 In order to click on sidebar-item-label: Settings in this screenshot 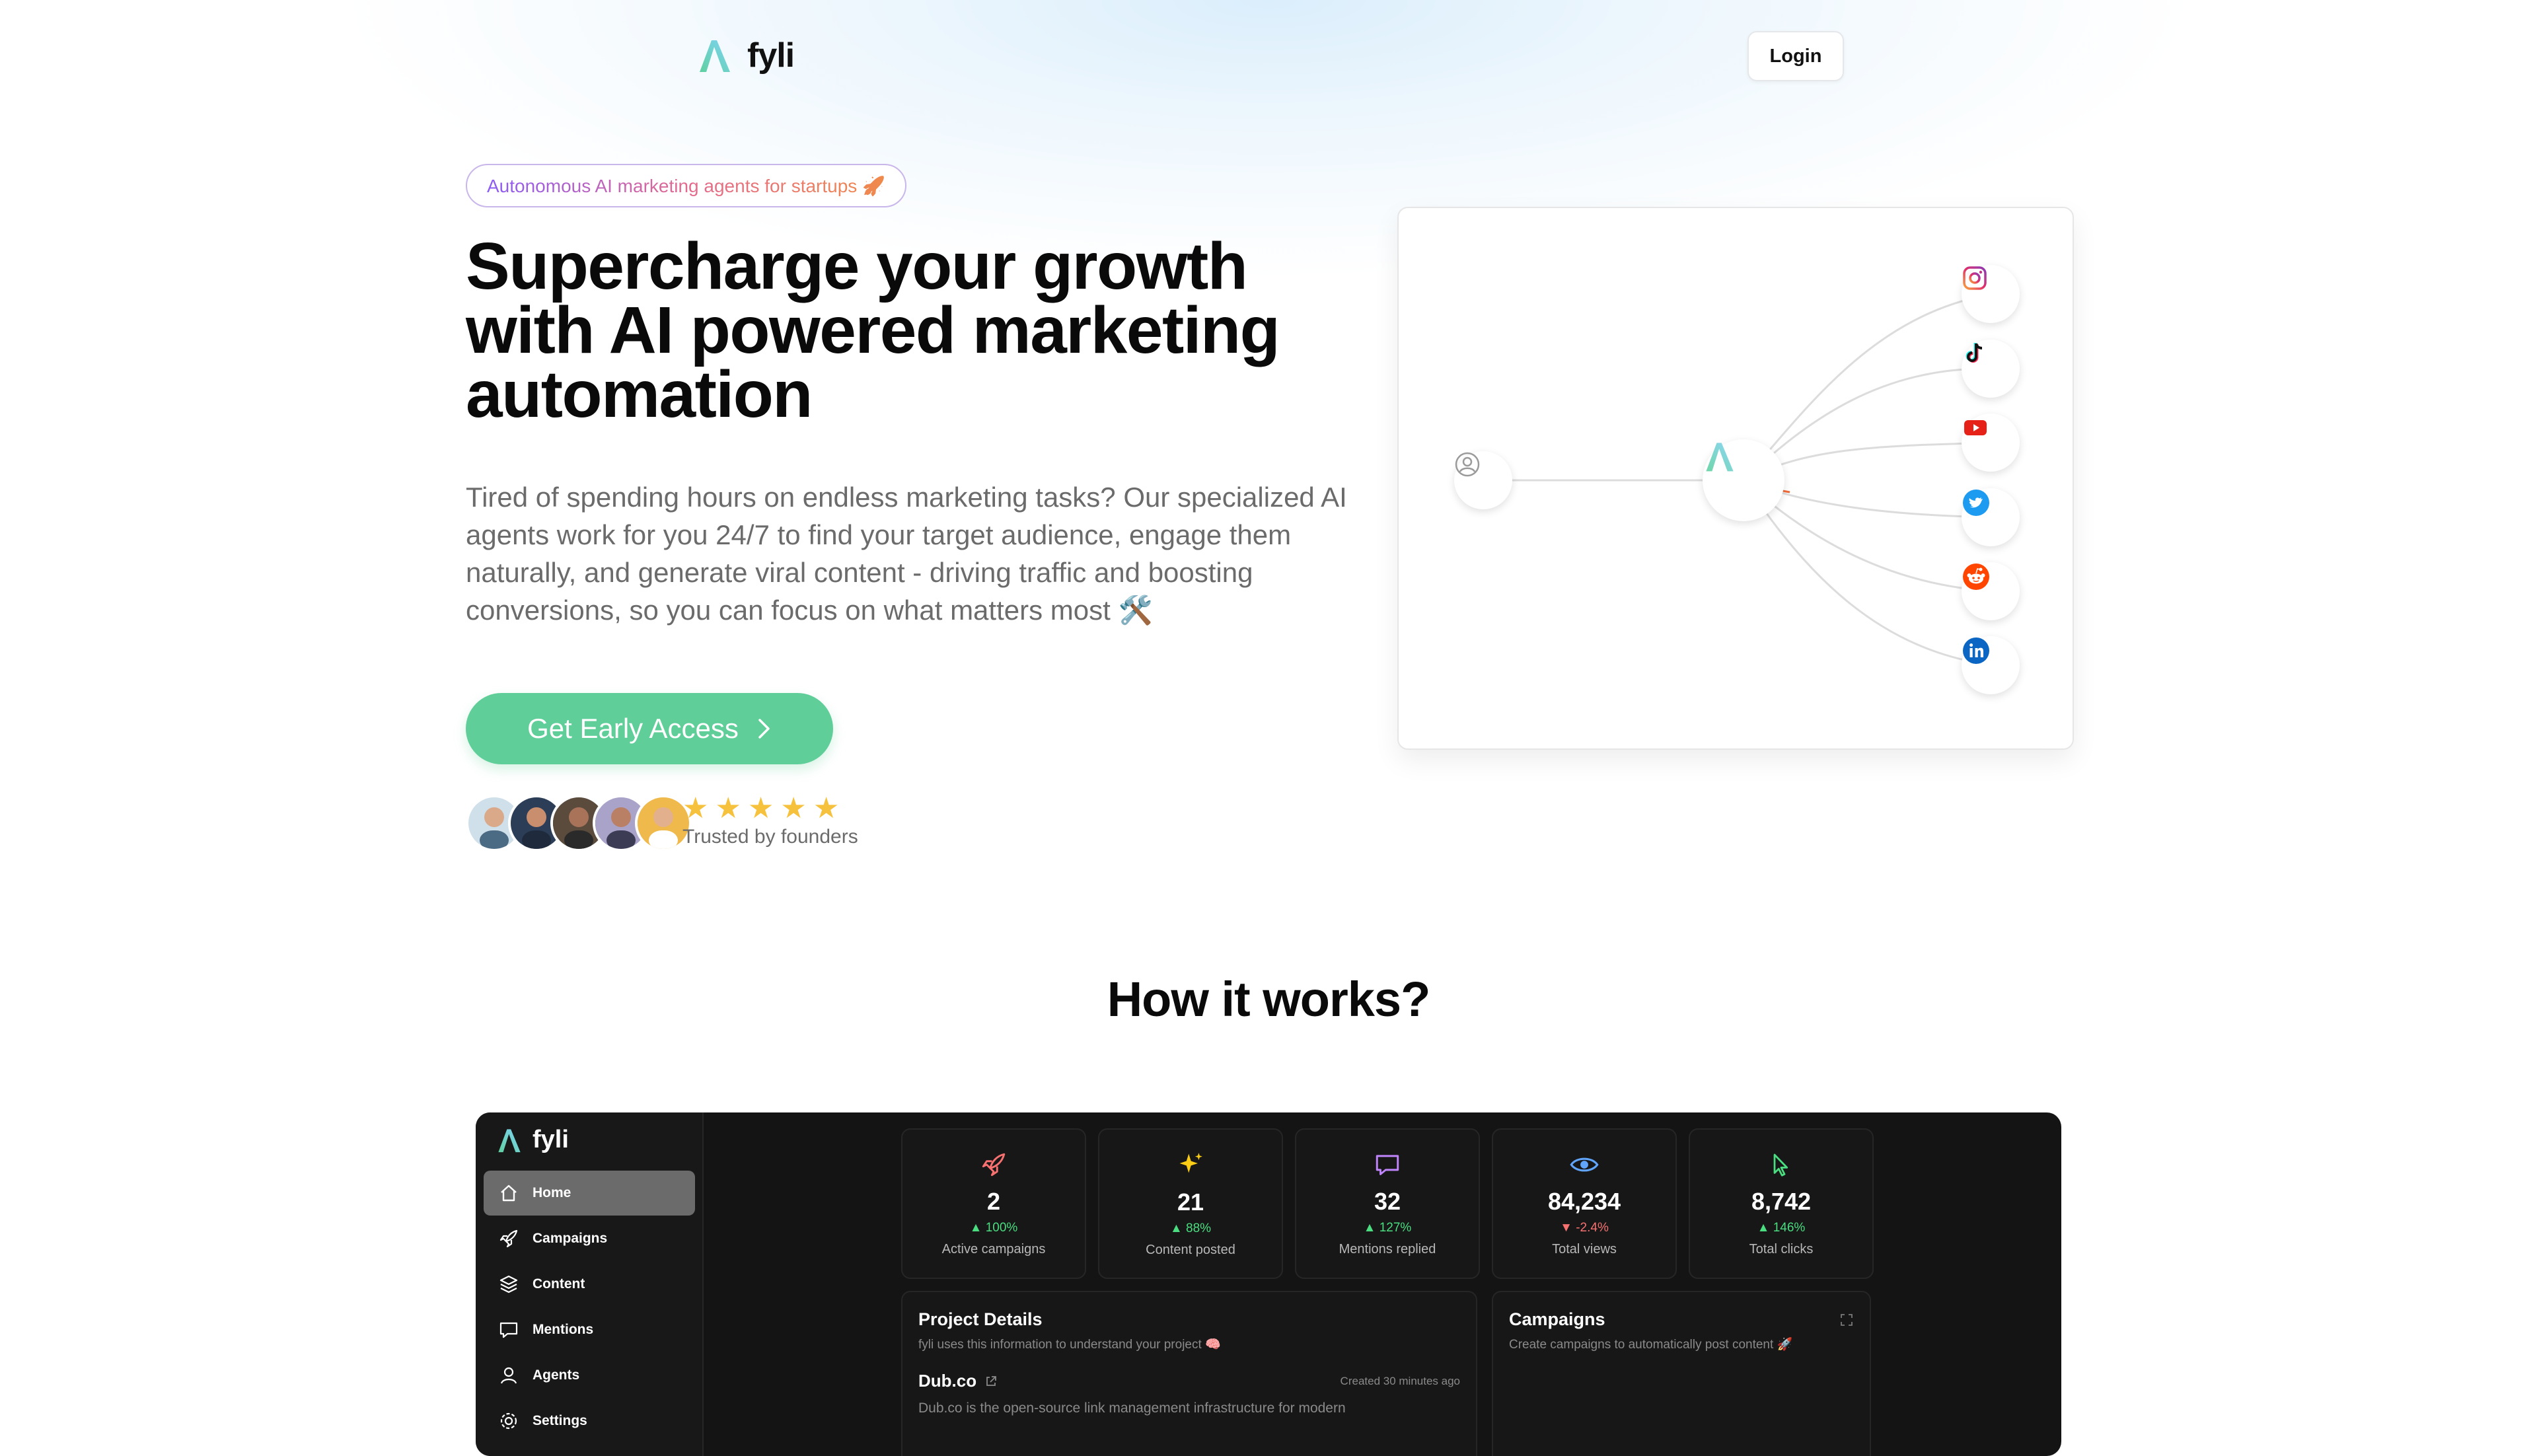, I will do `click(560, 1420)`.